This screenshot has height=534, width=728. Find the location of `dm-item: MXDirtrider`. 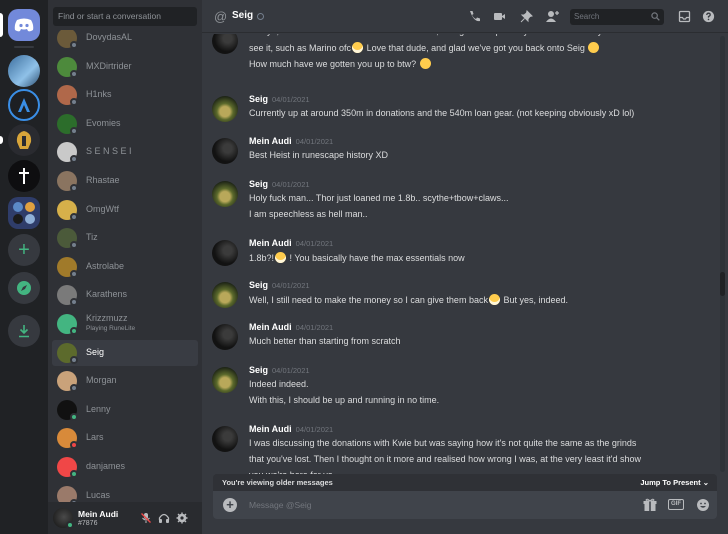

dm-item: MXDirtrider is located at coordinates (125, 67).